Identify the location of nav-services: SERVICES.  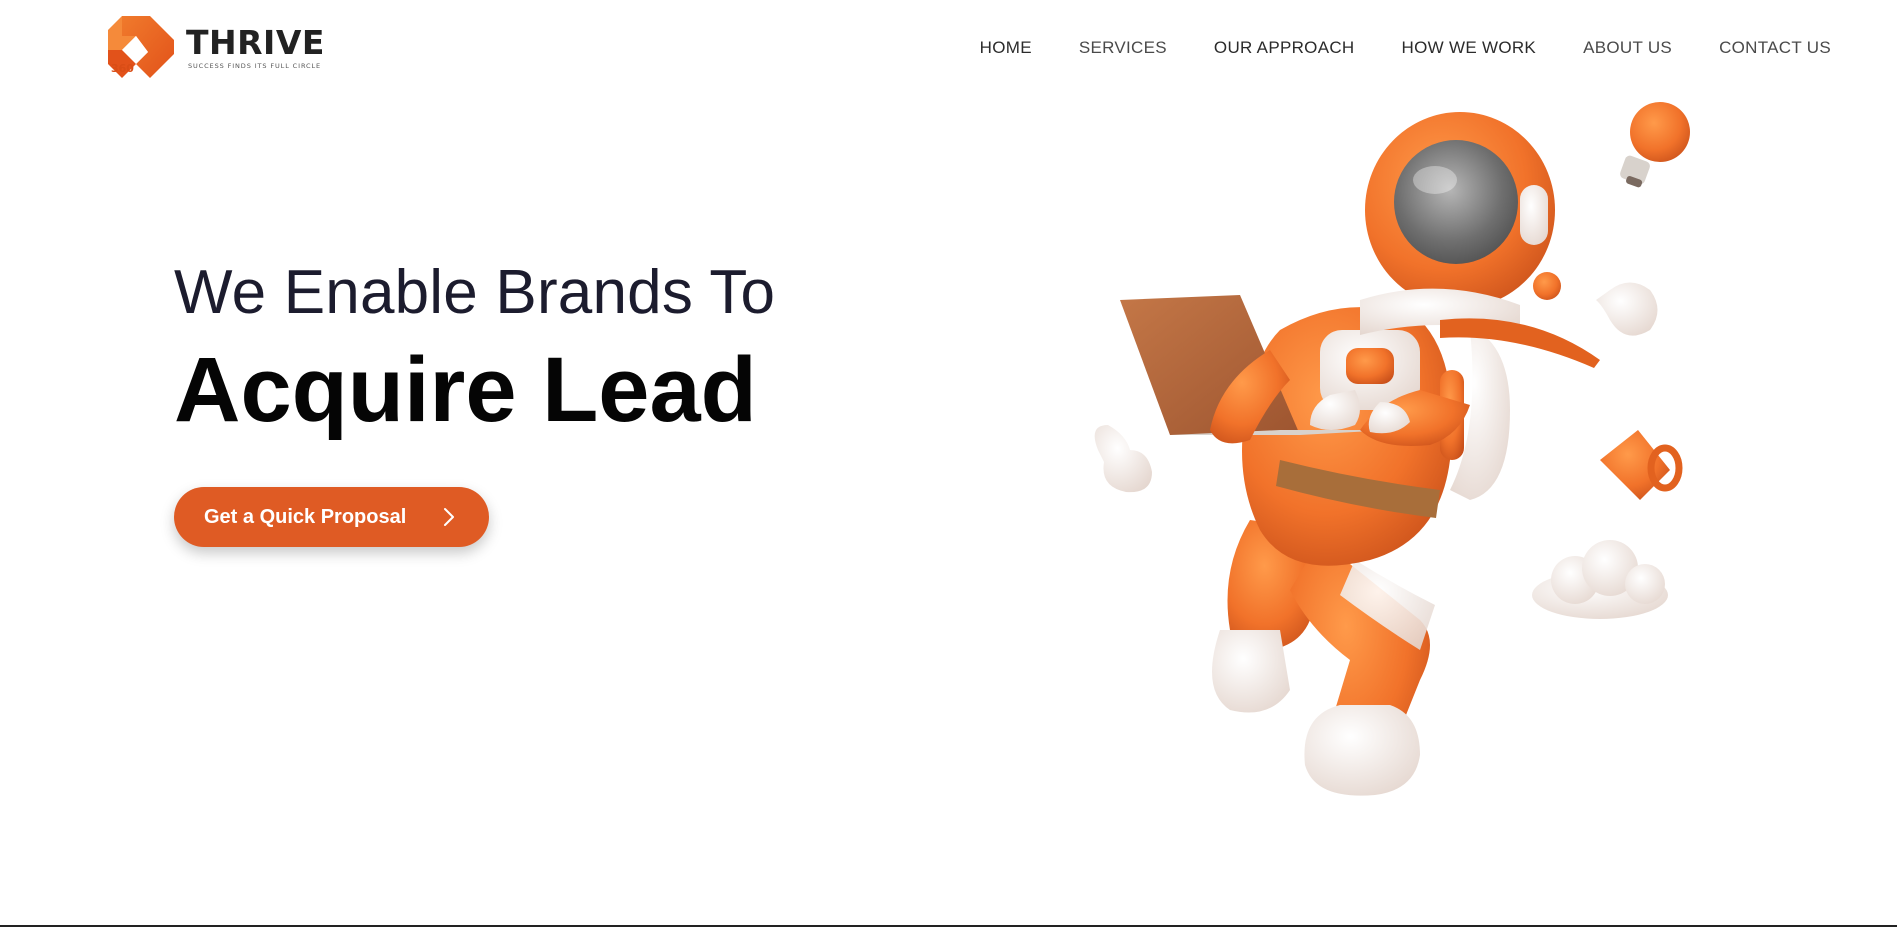
(1123, 48).